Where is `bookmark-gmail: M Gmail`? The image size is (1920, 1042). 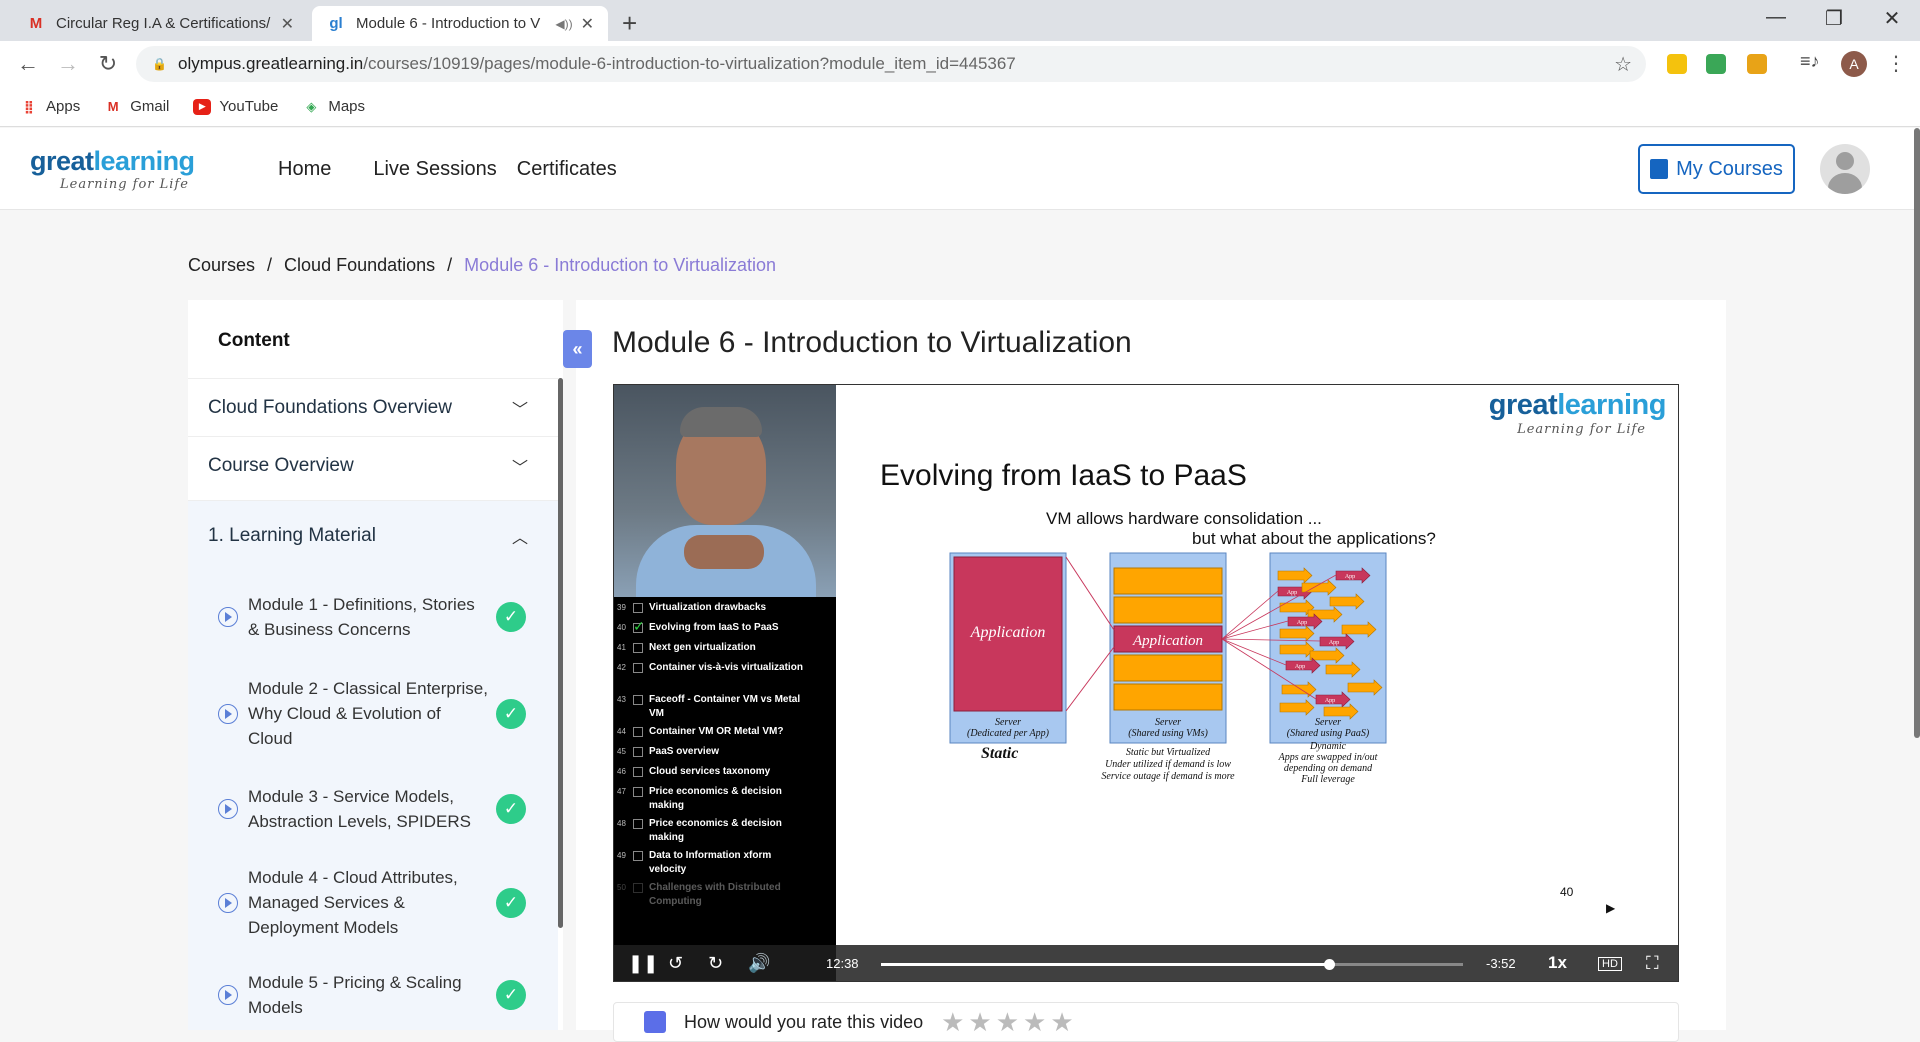 bookmark-gmail: M Gmail is located at coordinates (137, 106).